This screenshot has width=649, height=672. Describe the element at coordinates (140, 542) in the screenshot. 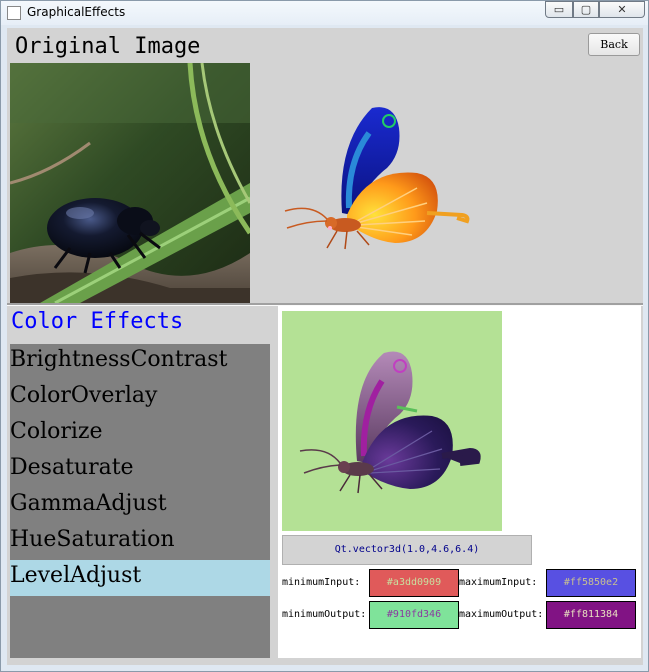

I see `effect-item-huesaturation: HueSaturation` at that location.